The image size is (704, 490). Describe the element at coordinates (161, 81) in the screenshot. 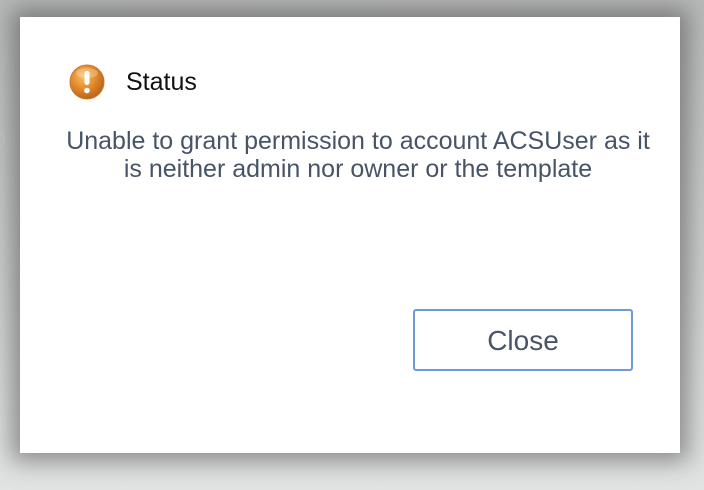

I see `dialog-title: Status` at that location.